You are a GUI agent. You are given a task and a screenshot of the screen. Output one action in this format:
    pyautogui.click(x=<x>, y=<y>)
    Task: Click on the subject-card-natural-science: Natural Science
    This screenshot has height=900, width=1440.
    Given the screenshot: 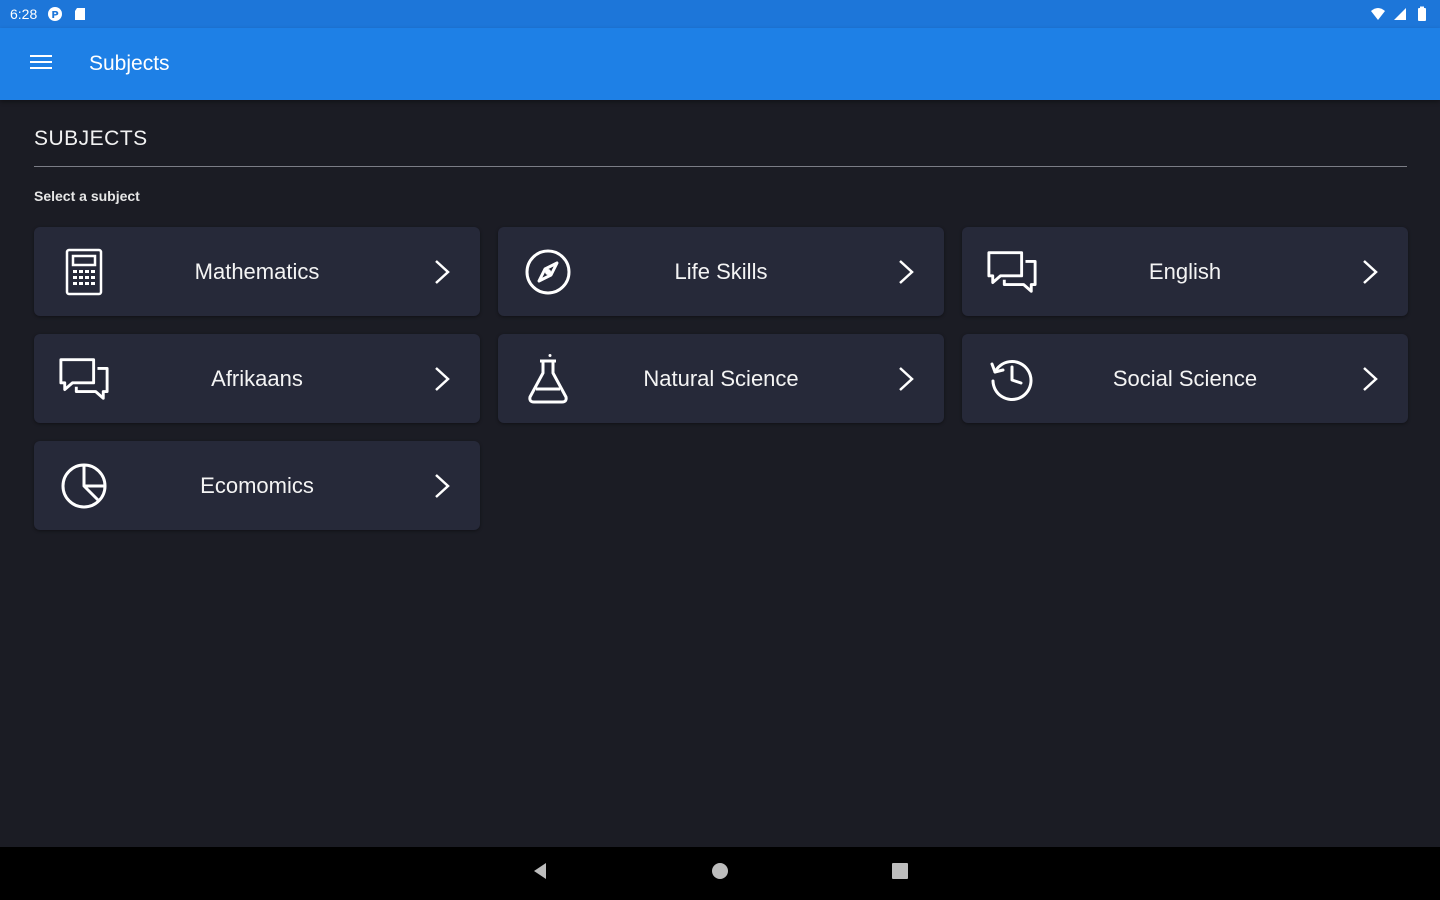 What is the action you would take?
    pyautogui.click(x=721, y=378)
    